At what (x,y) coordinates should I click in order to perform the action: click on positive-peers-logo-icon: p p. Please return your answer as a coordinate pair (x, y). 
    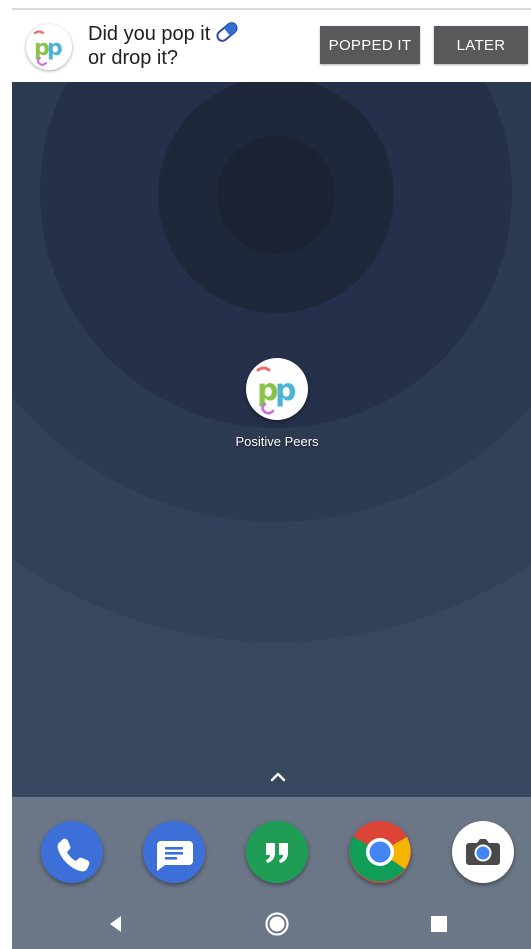
    Looking at the image, I should click on (49, 47).